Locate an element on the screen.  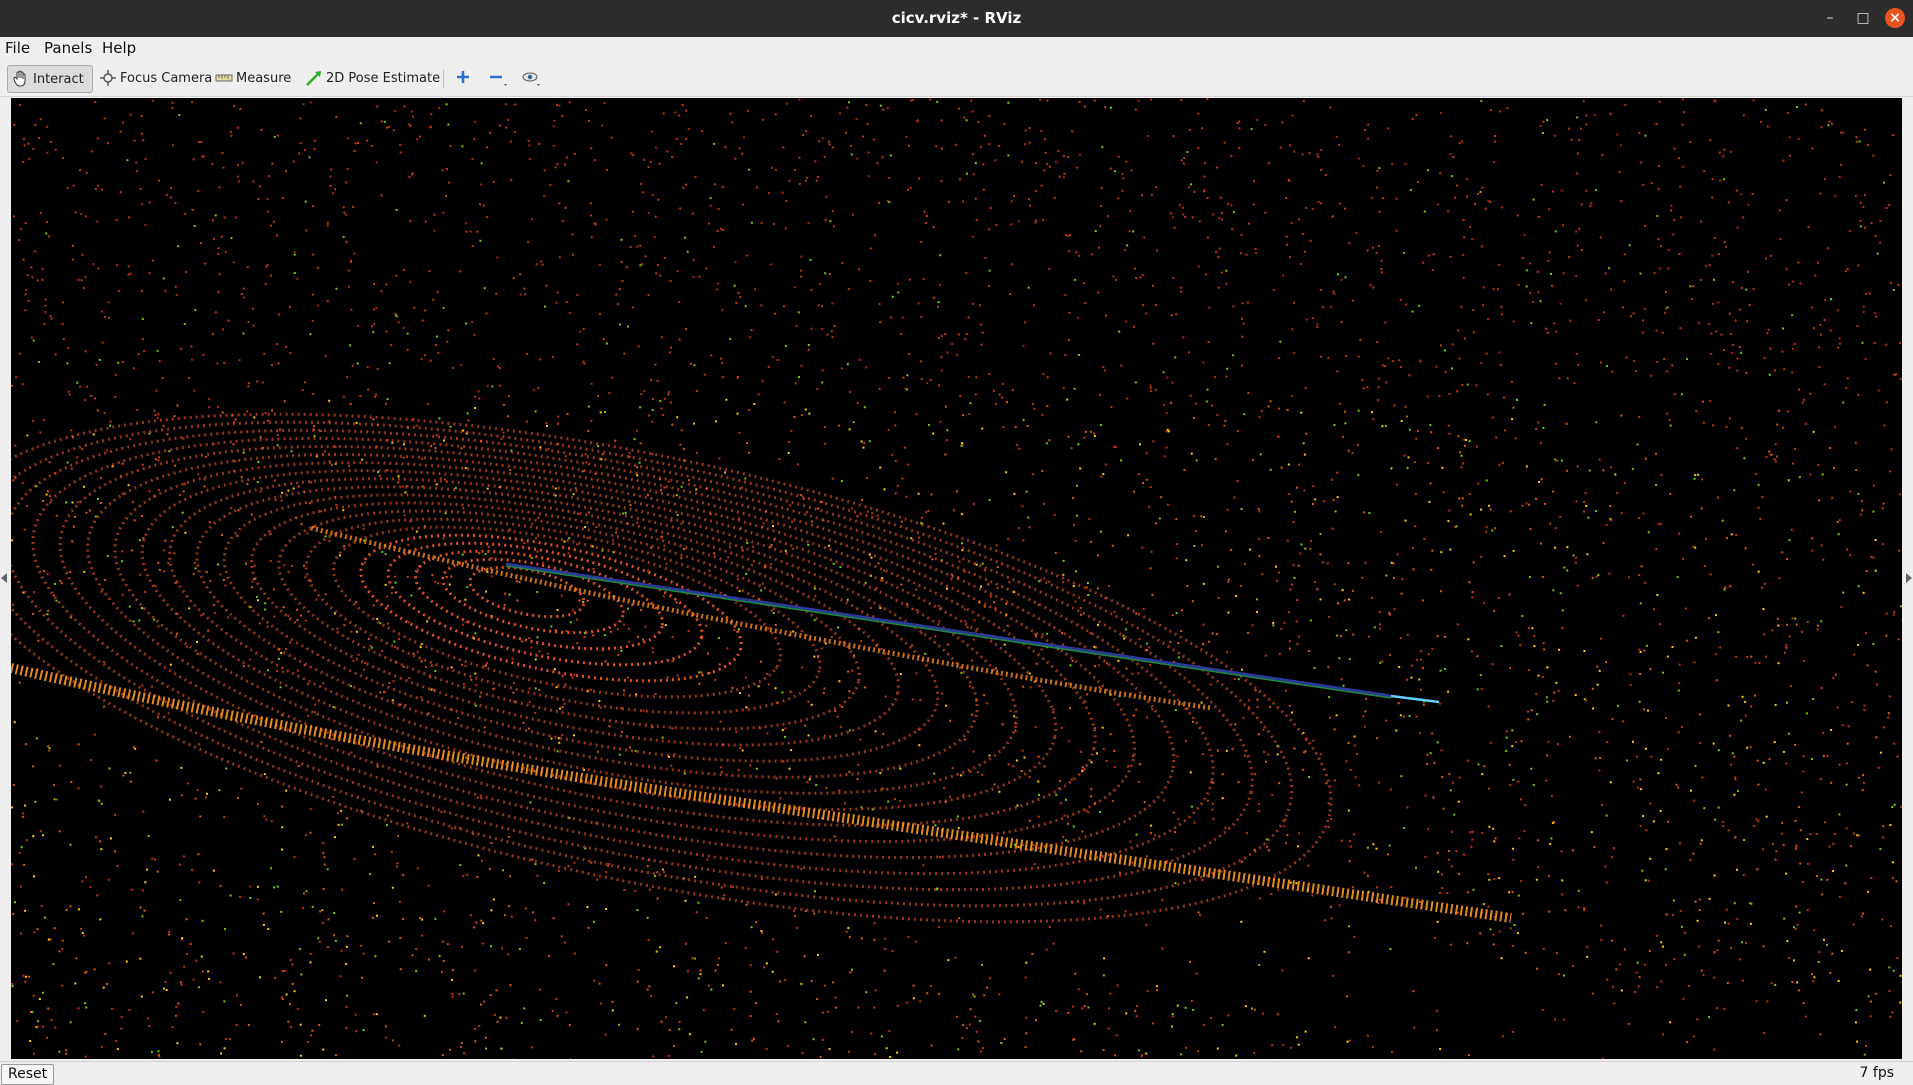
close-button: × is located at coordinates (1895, 18).